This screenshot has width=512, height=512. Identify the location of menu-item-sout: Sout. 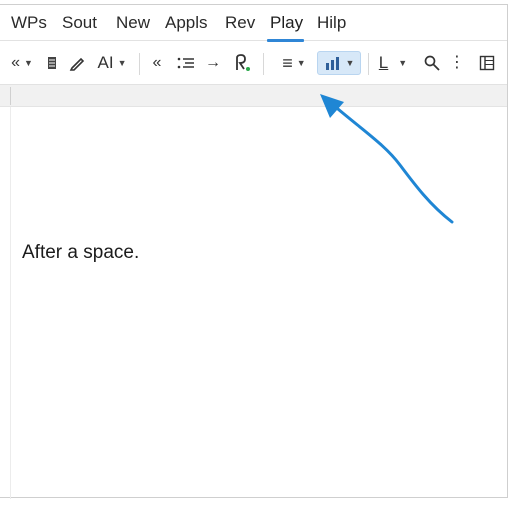
(79, 23).